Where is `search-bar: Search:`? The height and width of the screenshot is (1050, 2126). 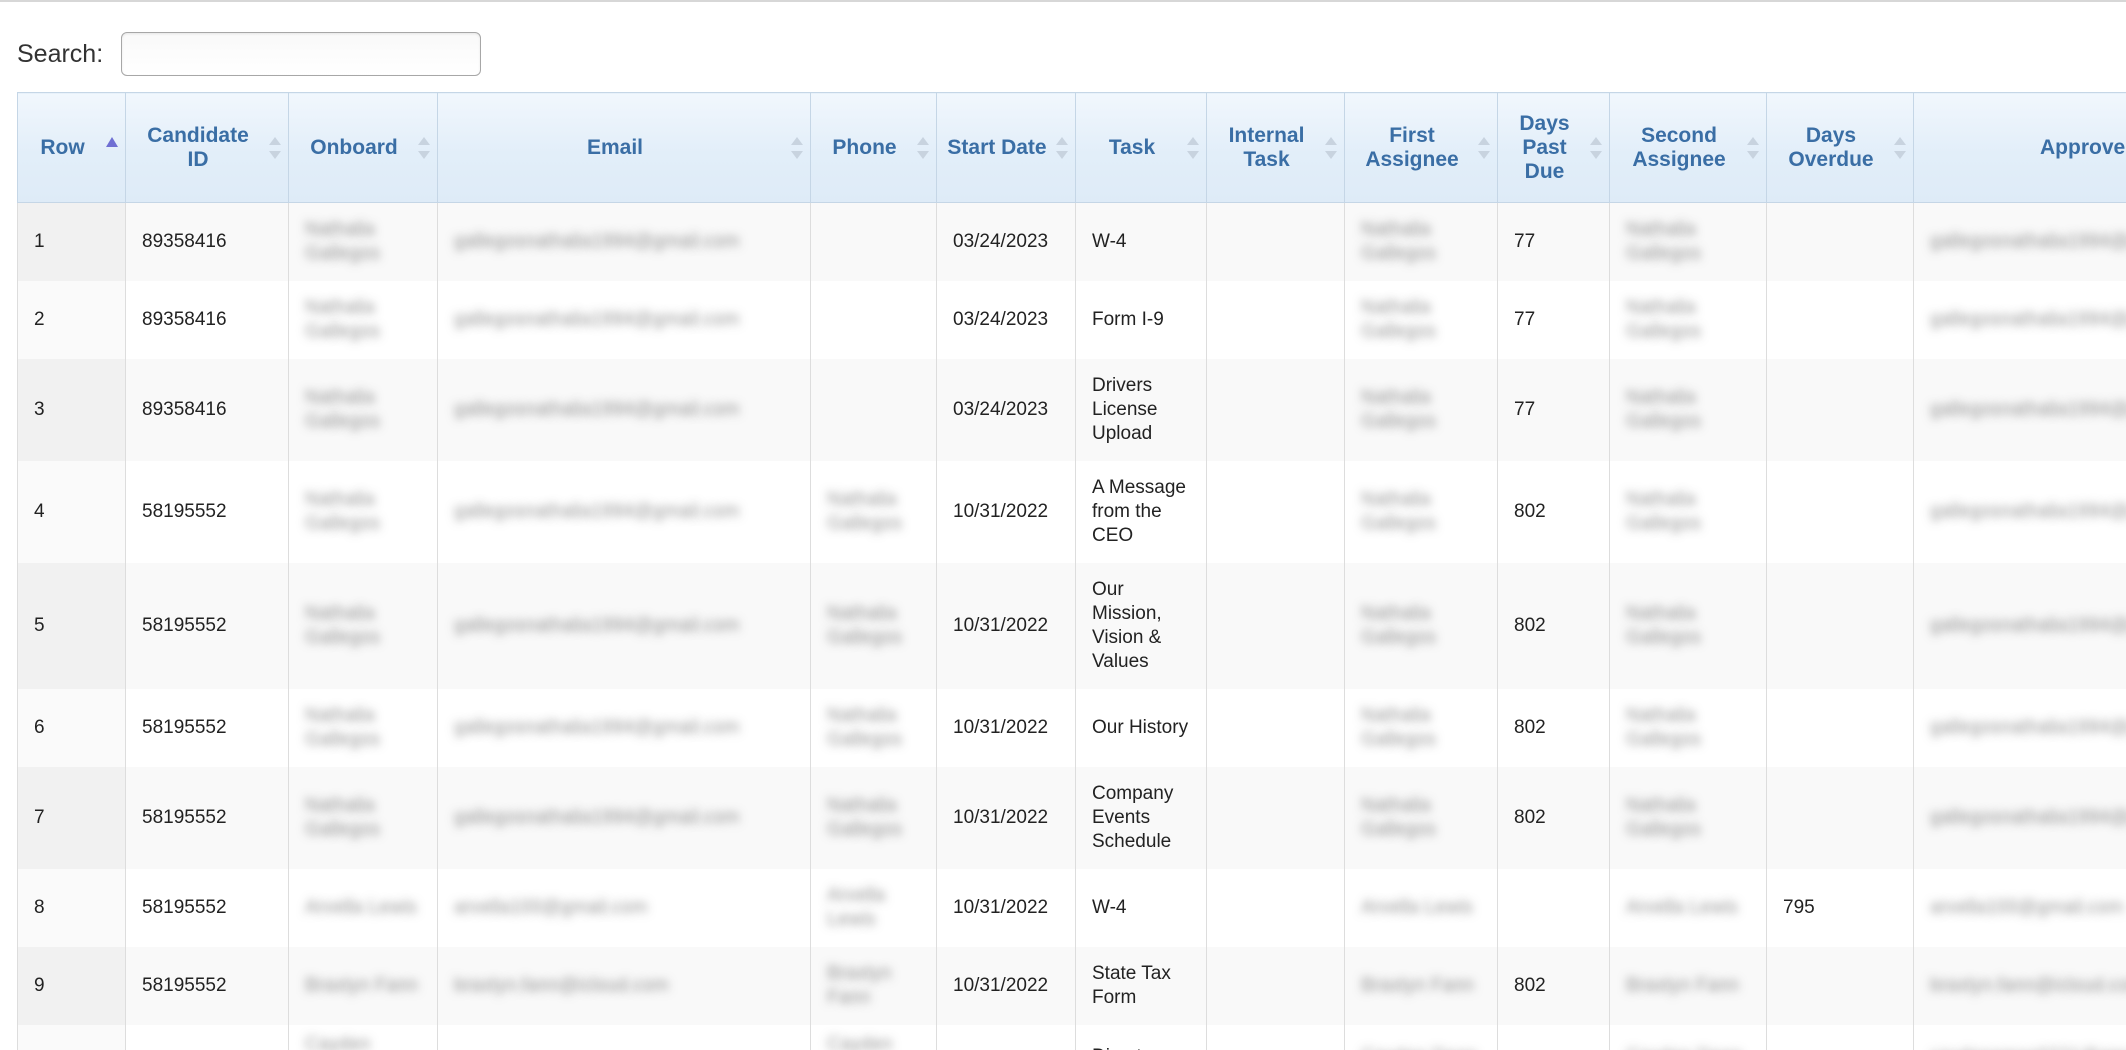
search-bar: Search: is located at coordinates (249, 54).